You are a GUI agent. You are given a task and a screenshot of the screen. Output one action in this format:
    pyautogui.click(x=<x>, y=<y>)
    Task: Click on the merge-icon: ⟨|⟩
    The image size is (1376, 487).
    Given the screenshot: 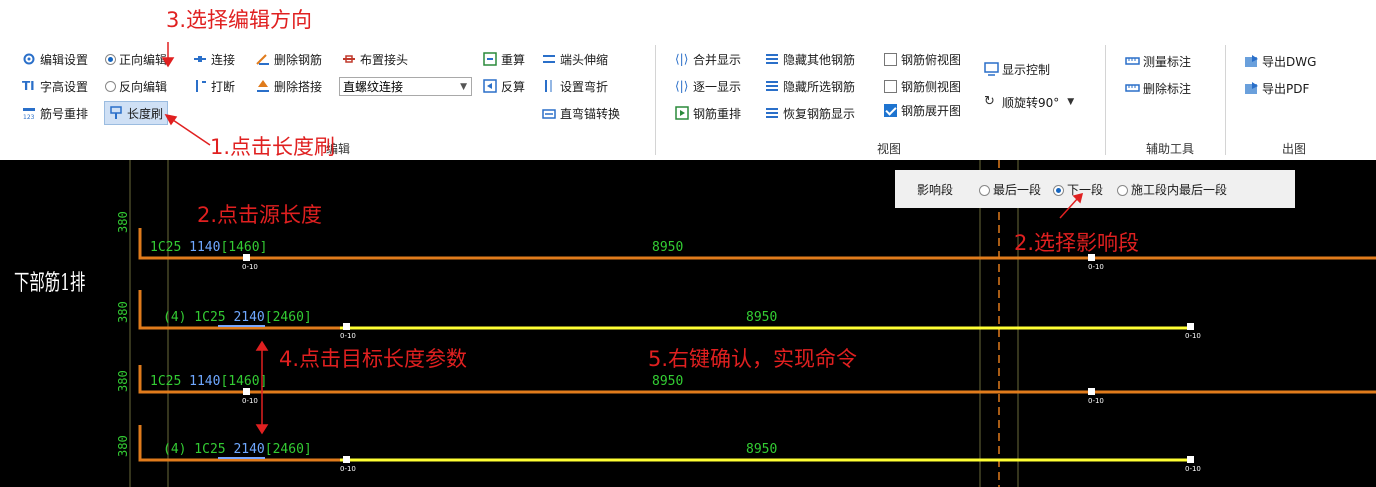 What is the action you would take?
    pyautogui.click(x=682, y=59)
    